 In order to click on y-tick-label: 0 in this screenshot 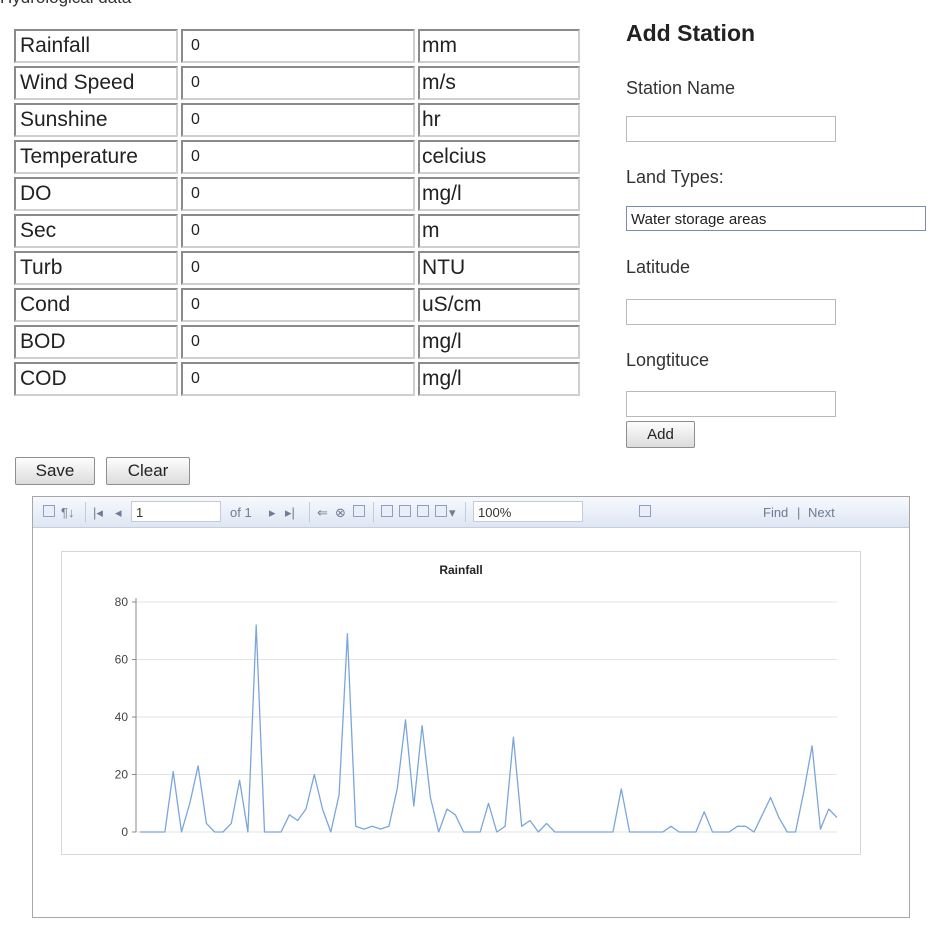, I will do `click(124, 832)`.